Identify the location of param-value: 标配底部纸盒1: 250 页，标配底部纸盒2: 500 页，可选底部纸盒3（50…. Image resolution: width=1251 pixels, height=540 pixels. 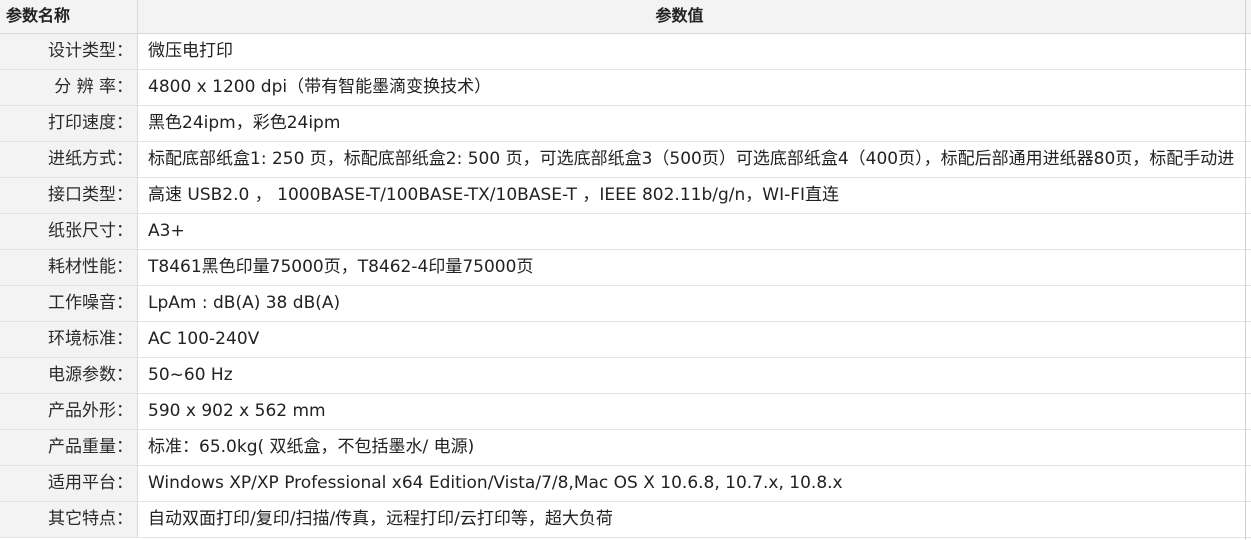
(691, 159).